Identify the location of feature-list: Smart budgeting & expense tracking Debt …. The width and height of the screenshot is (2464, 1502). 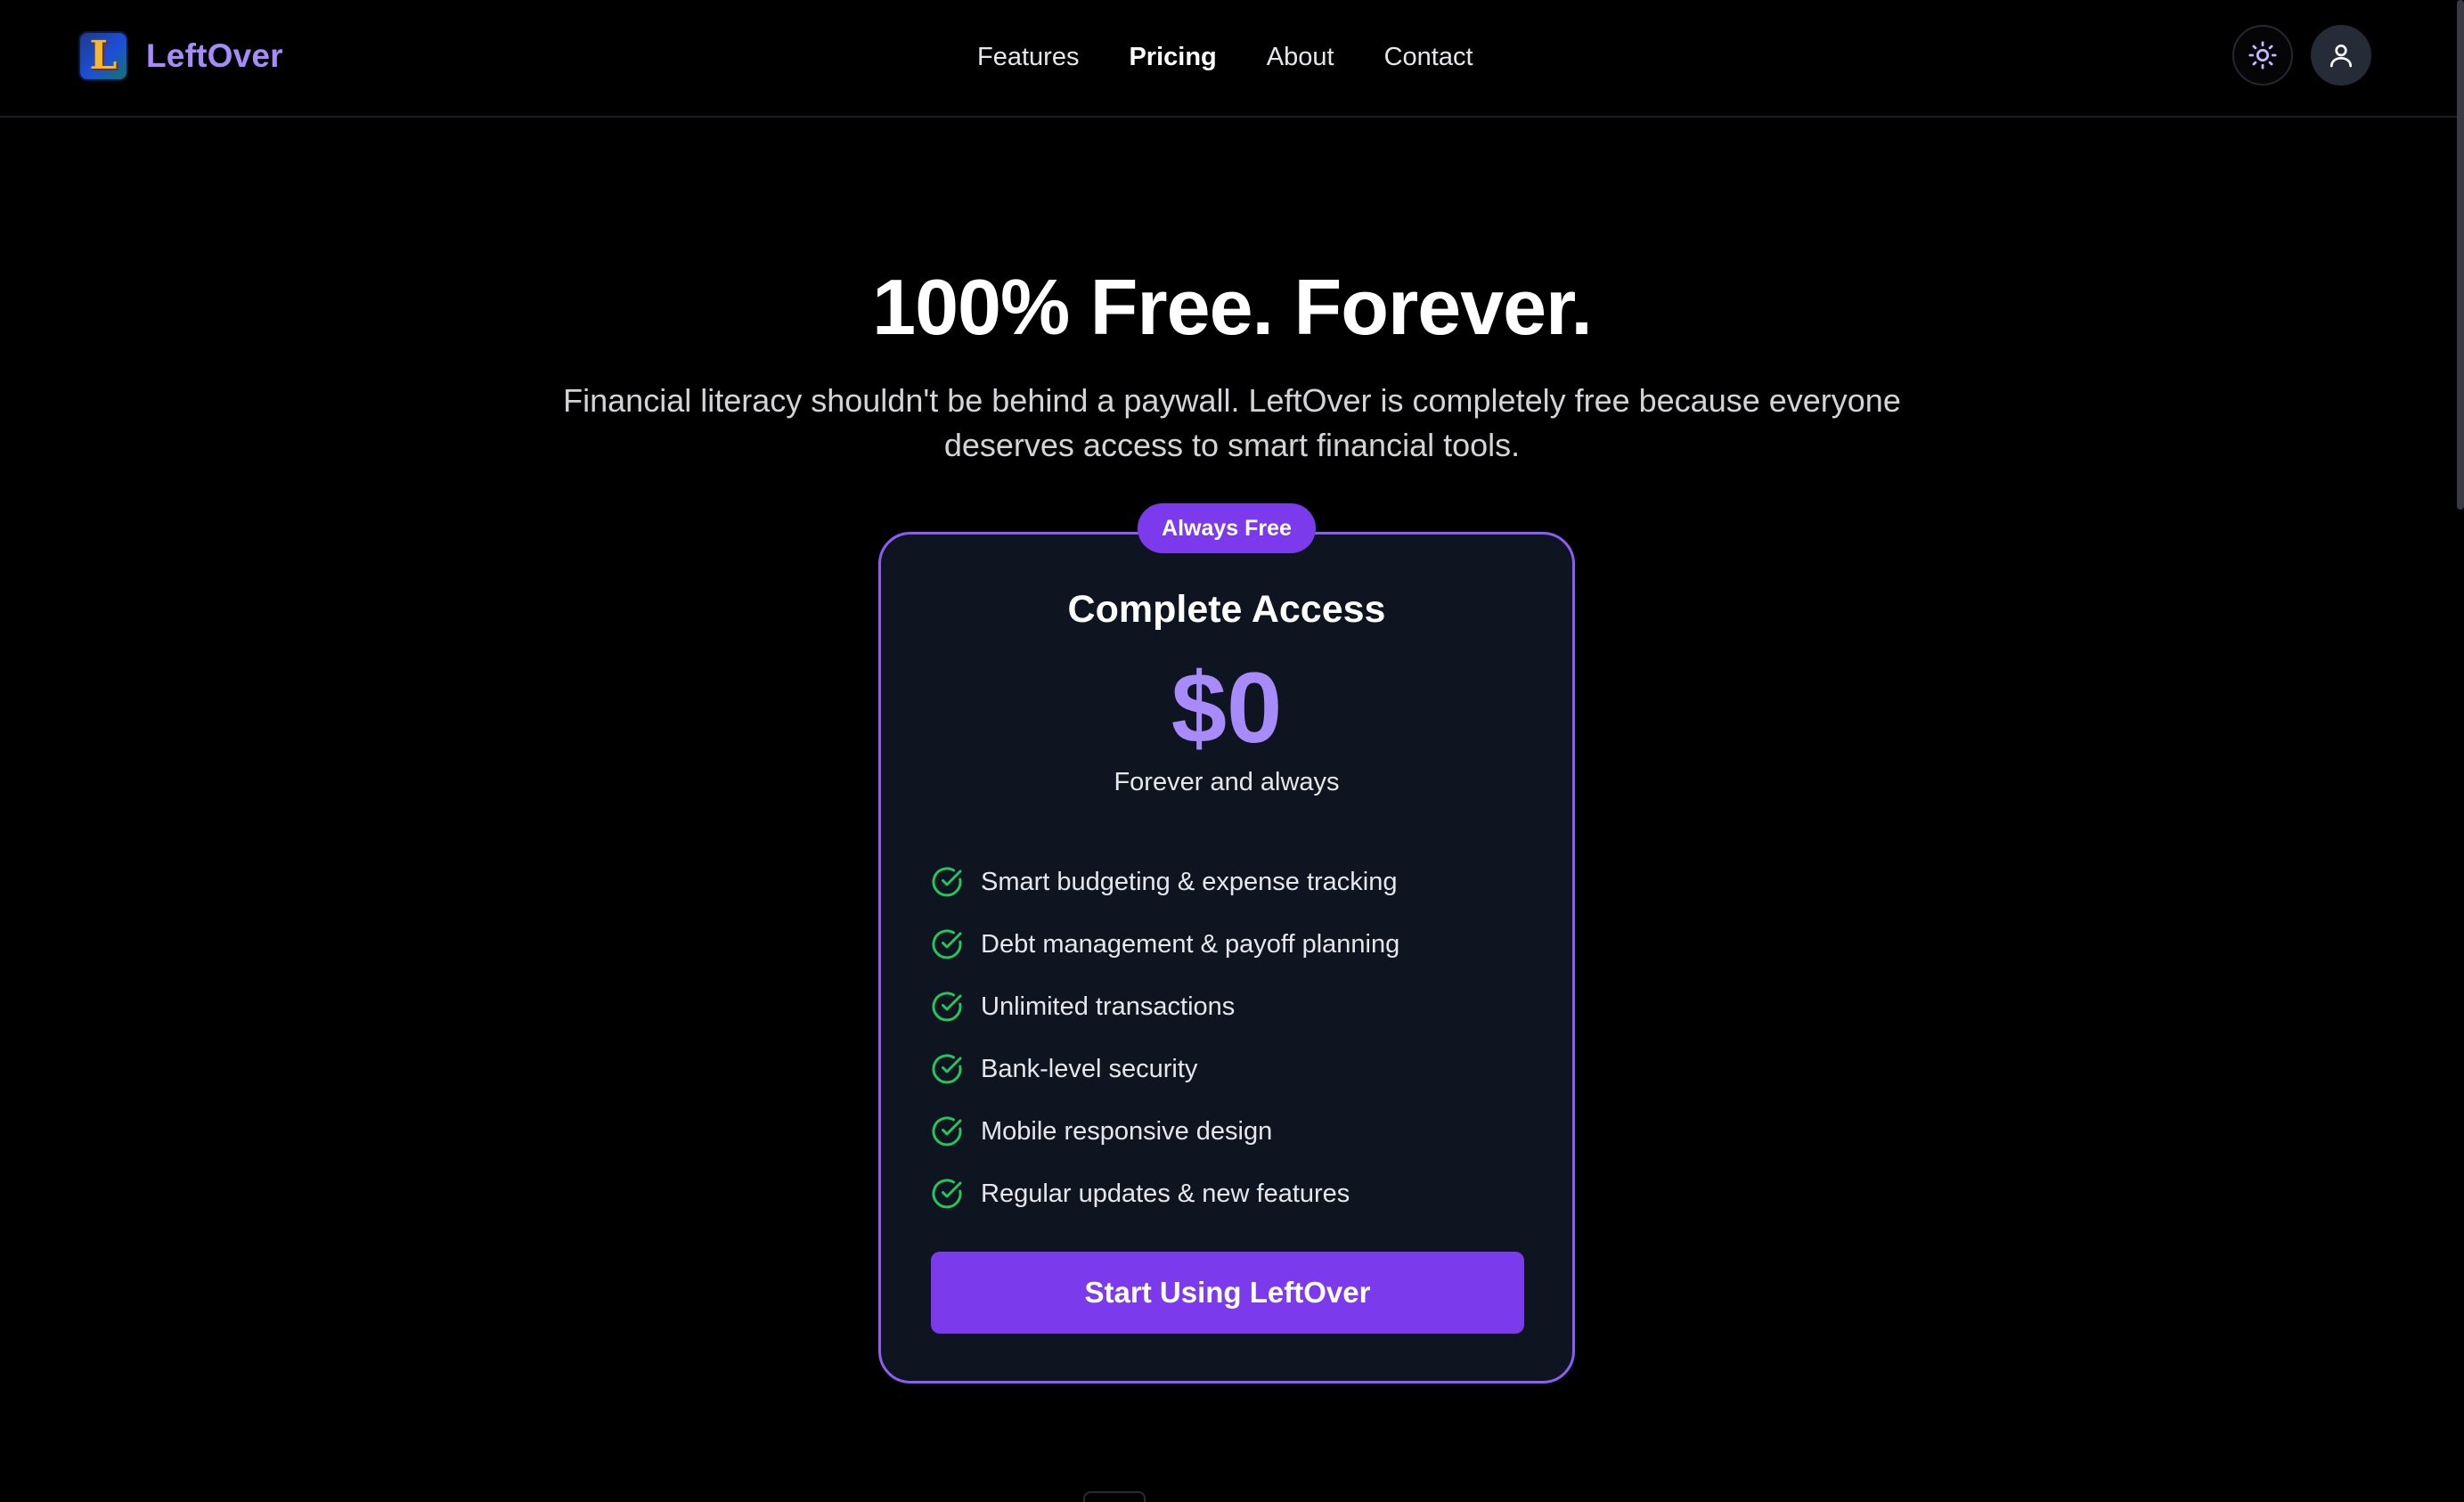
(1165, 1038).